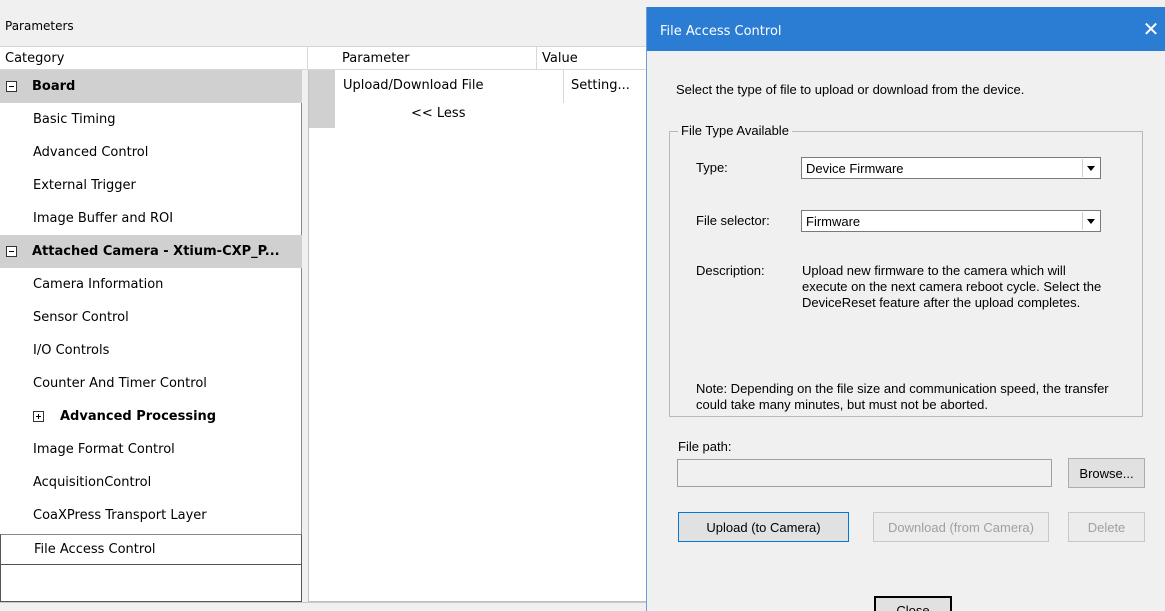 This screenshot has height=611, width=1165. I want to click on category-item-image-format: Image Format Control, so click(151, 449).